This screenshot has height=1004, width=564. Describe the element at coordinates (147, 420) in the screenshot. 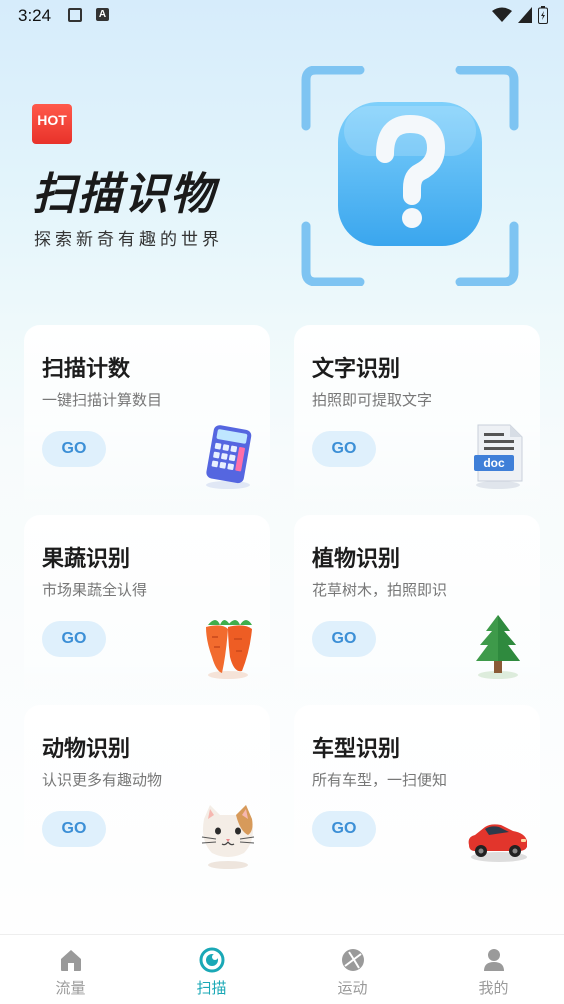

I see `card-scan-count: 扫描计数 一键扫描计算数目 GO` at that location.